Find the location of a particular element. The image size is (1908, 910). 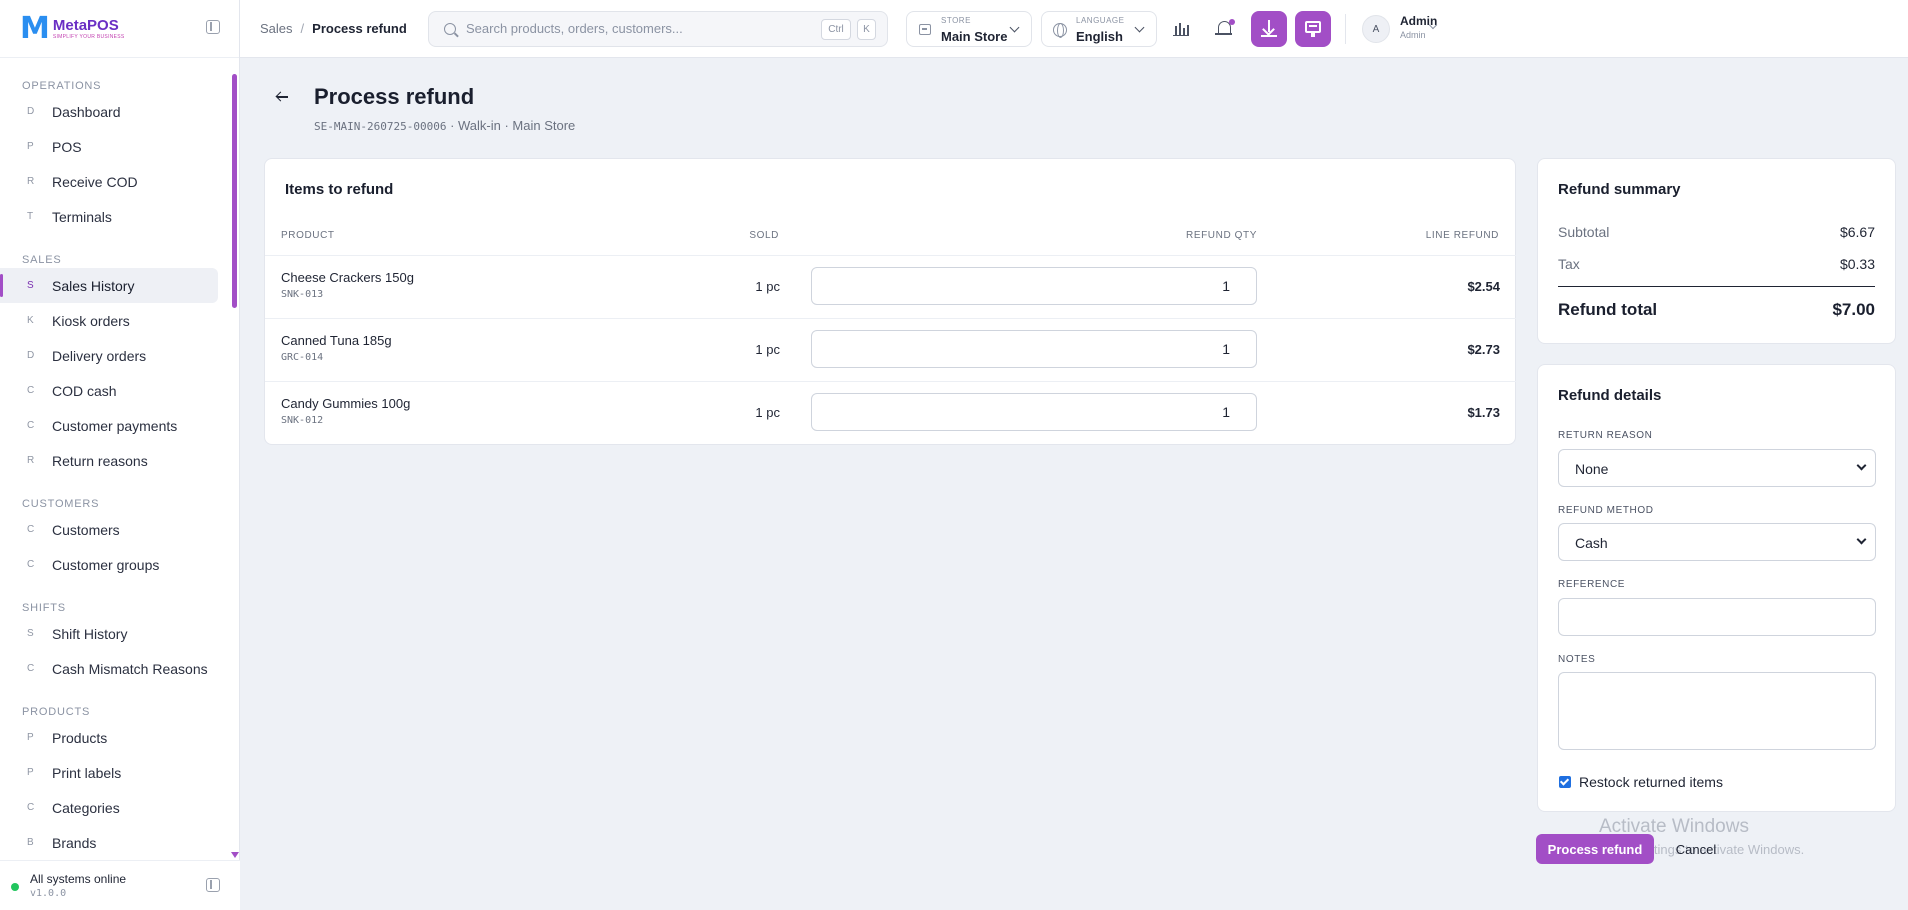

reports-button is located at coordinates (1181, 29).